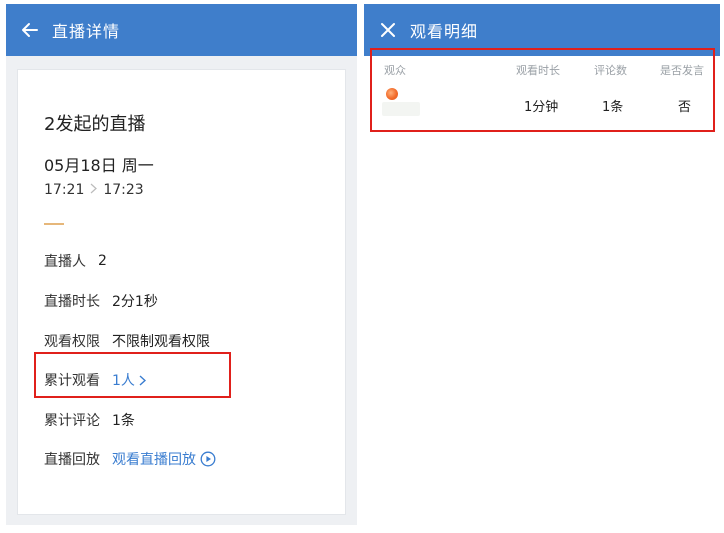  Describe the element at coordinates (181, 30) in the screenshot. I see `live-detail-appbar: 直播详情` at that location.